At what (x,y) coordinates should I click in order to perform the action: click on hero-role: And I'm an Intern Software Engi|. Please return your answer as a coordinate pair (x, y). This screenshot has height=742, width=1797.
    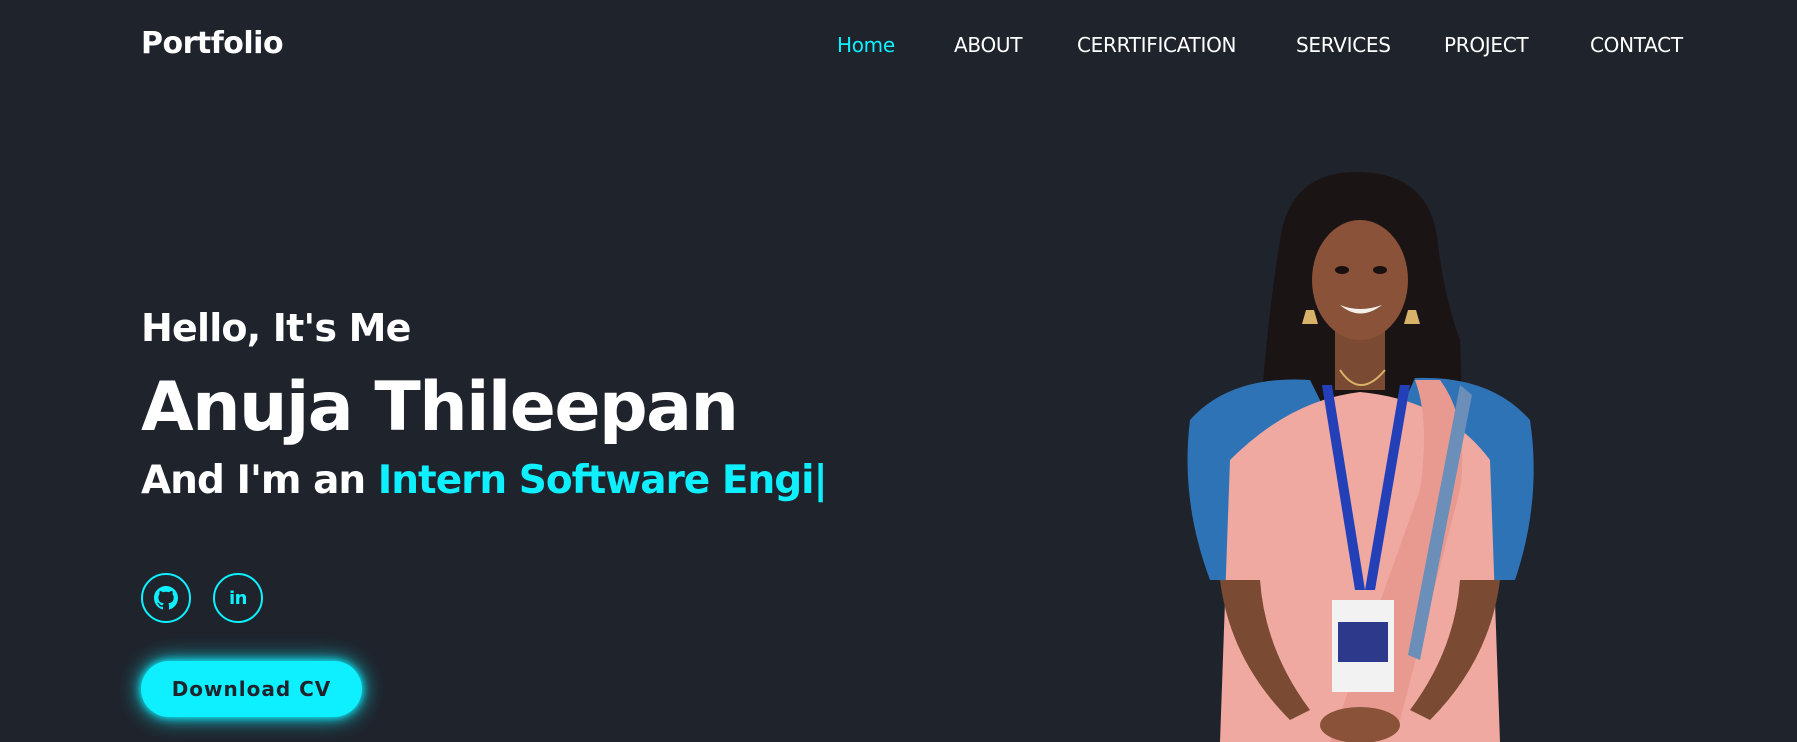
    Looking at the image, I should click on (484, 480).